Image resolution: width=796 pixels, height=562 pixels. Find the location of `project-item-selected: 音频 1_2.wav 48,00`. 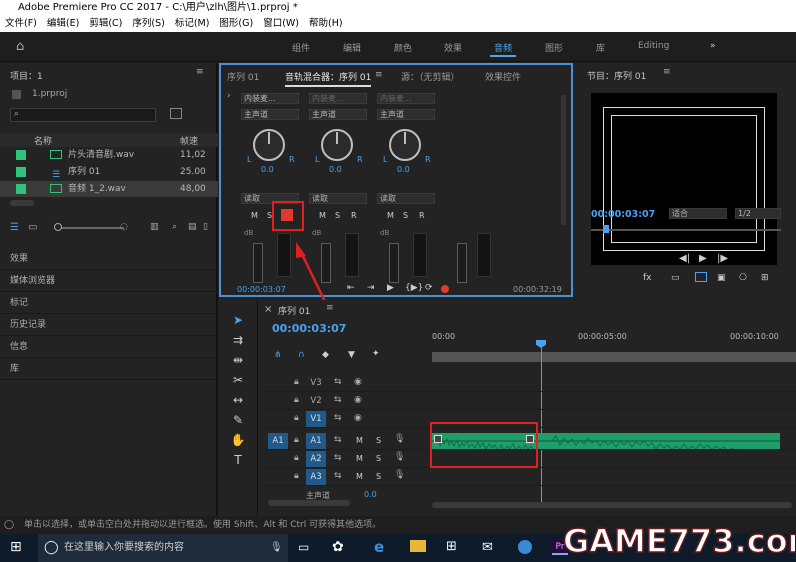

project-item-selected: 音频 1_2.wav 48,00 is located at coordinates (109, 189).